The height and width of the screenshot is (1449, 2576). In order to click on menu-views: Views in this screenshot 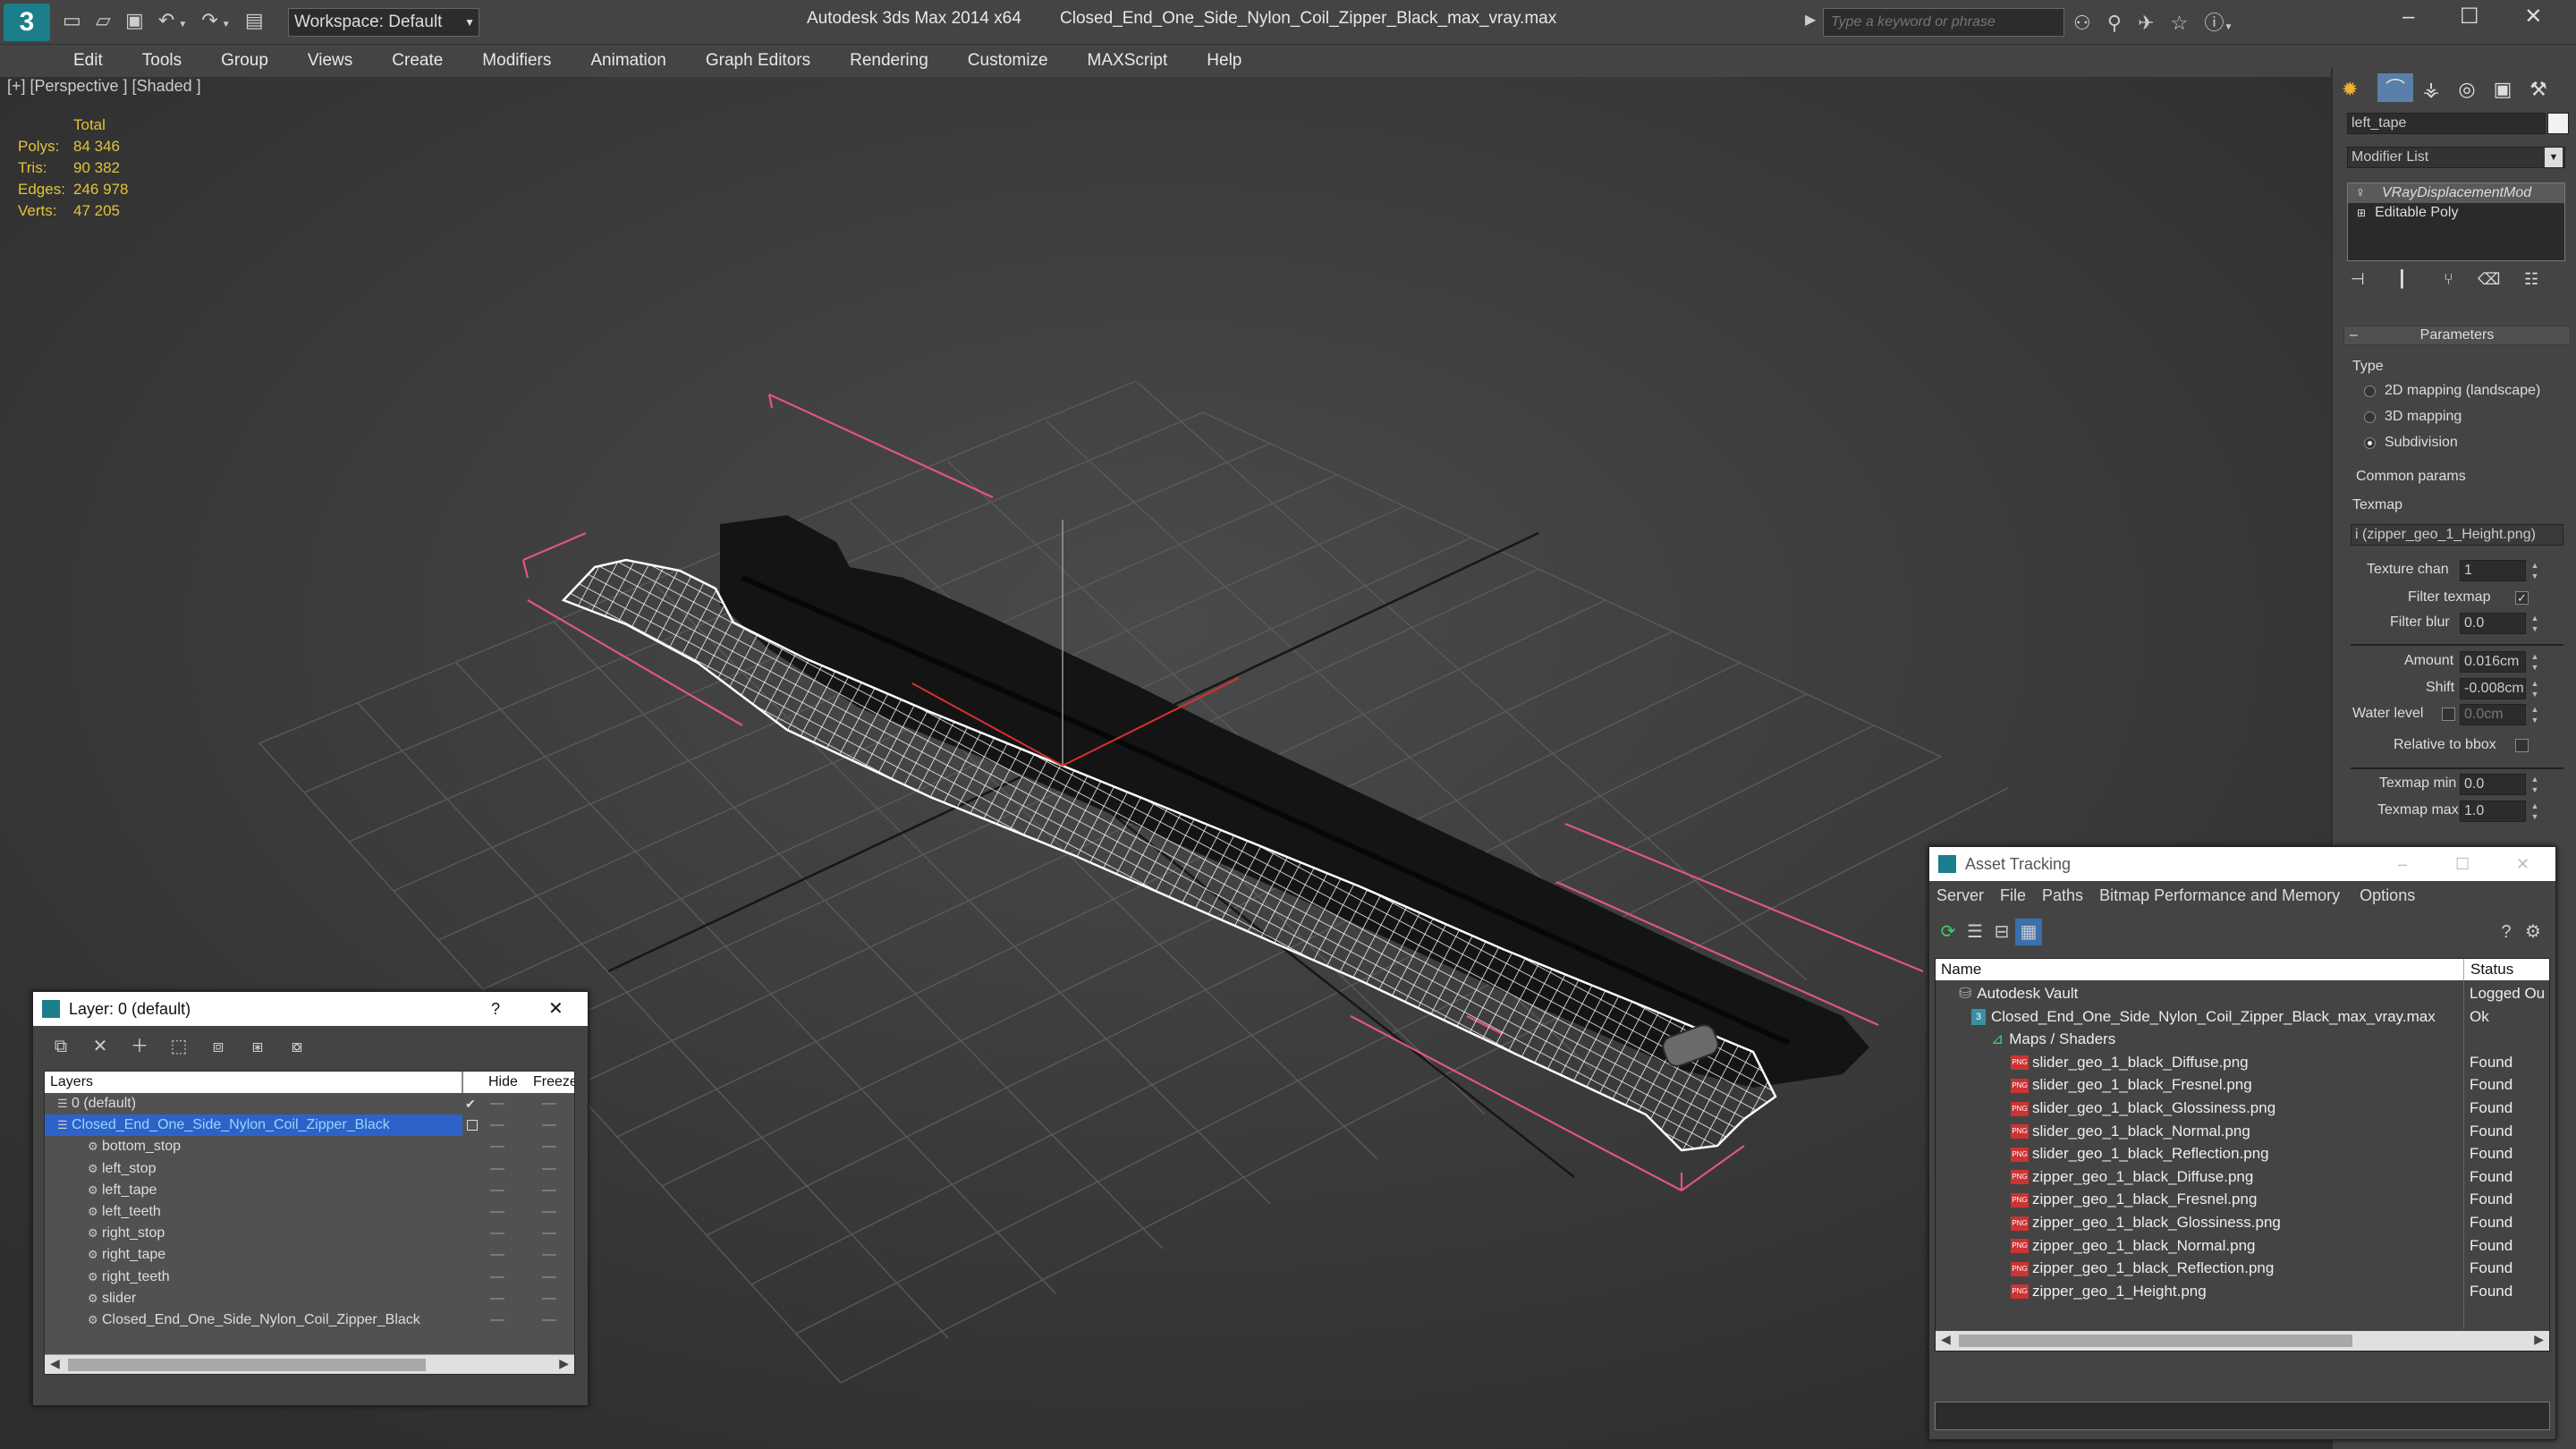, I will do `click(330, 61)`.